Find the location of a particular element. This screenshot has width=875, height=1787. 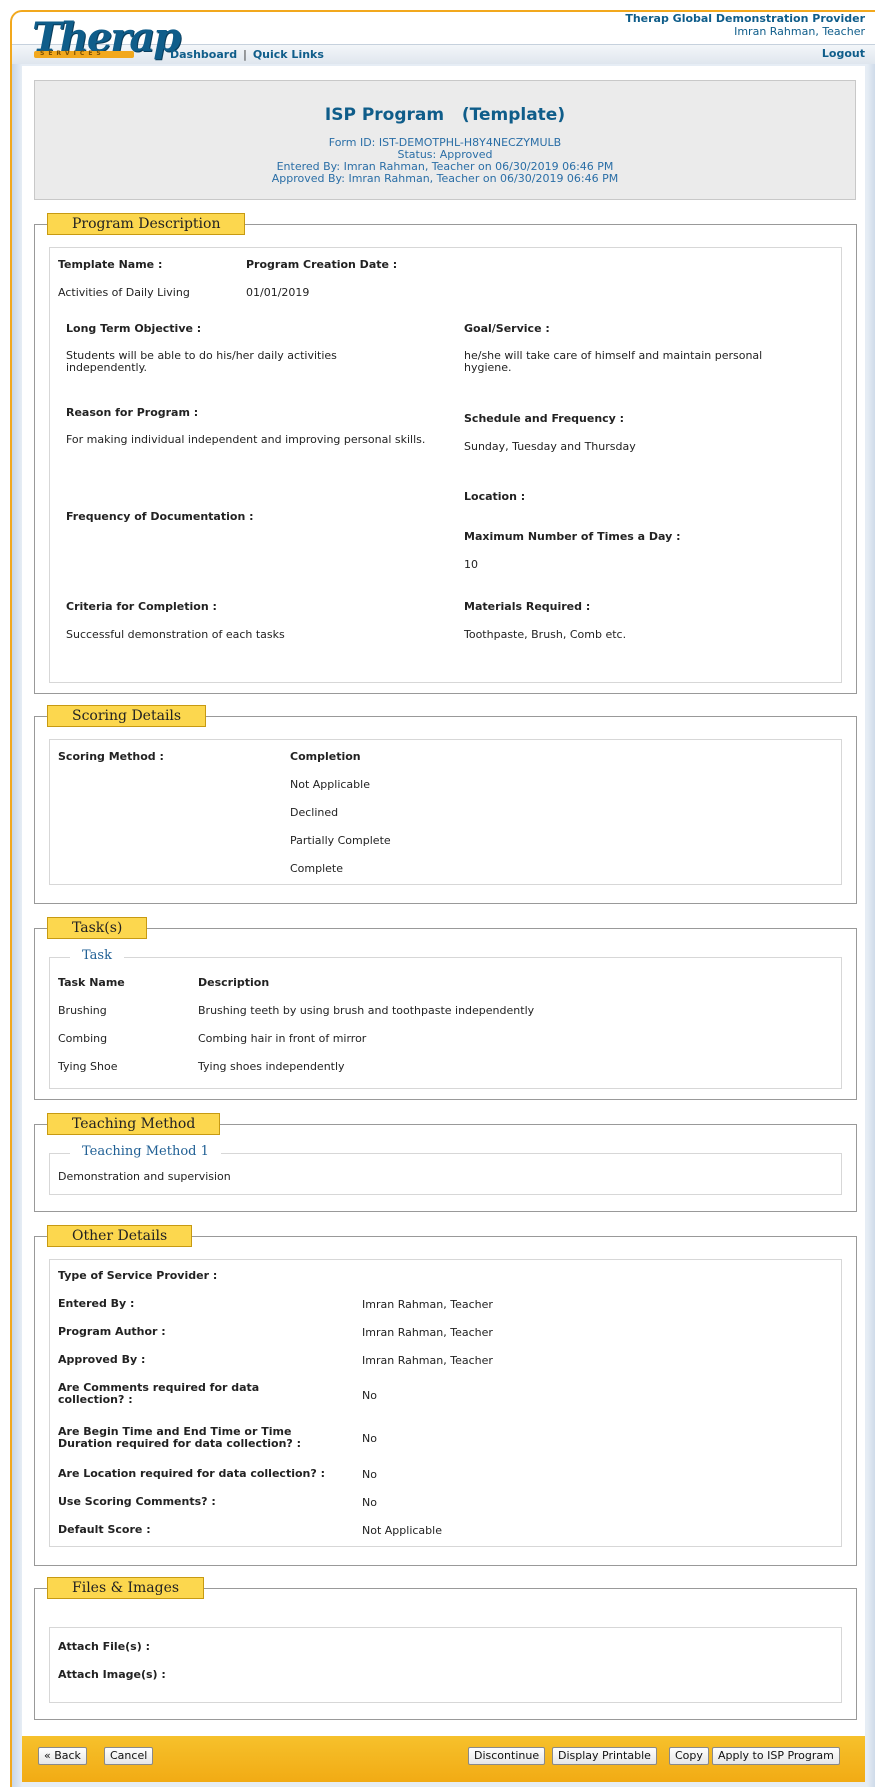

schedule-label: Schedule and Frequency : is located at coordinates (544, 418).